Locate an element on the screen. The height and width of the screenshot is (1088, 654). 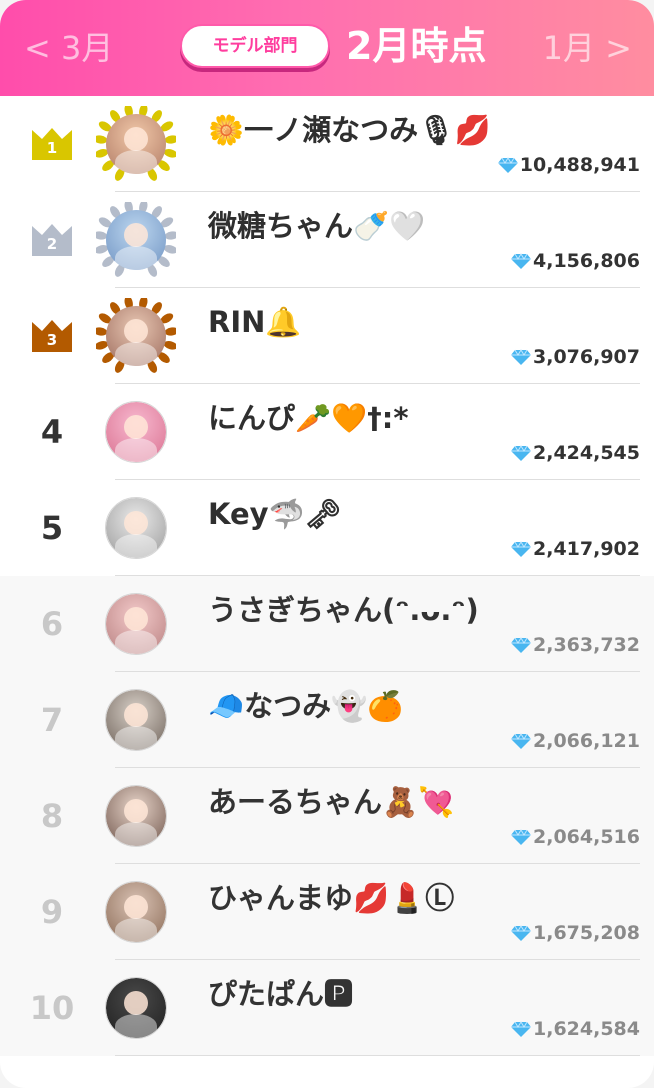
crown-icon: 1 is located at coordinates (52, 143).